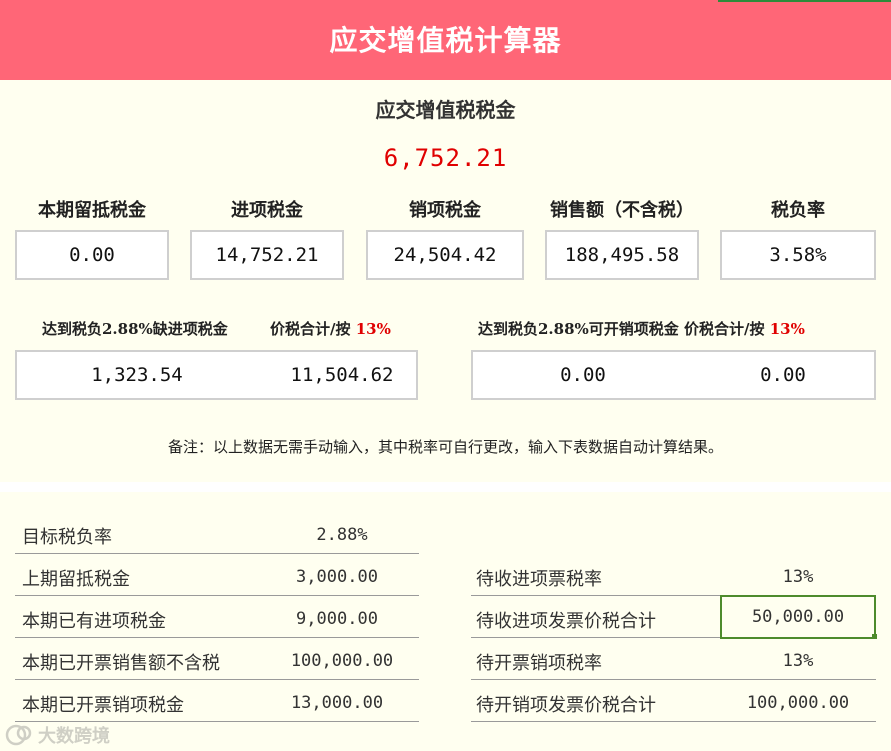 This screenshot has width=891, height=751. Describe the element at coordinates (445, 210) in the screenshot. I see `metric-label-output-tax: 销项税金` at that location.